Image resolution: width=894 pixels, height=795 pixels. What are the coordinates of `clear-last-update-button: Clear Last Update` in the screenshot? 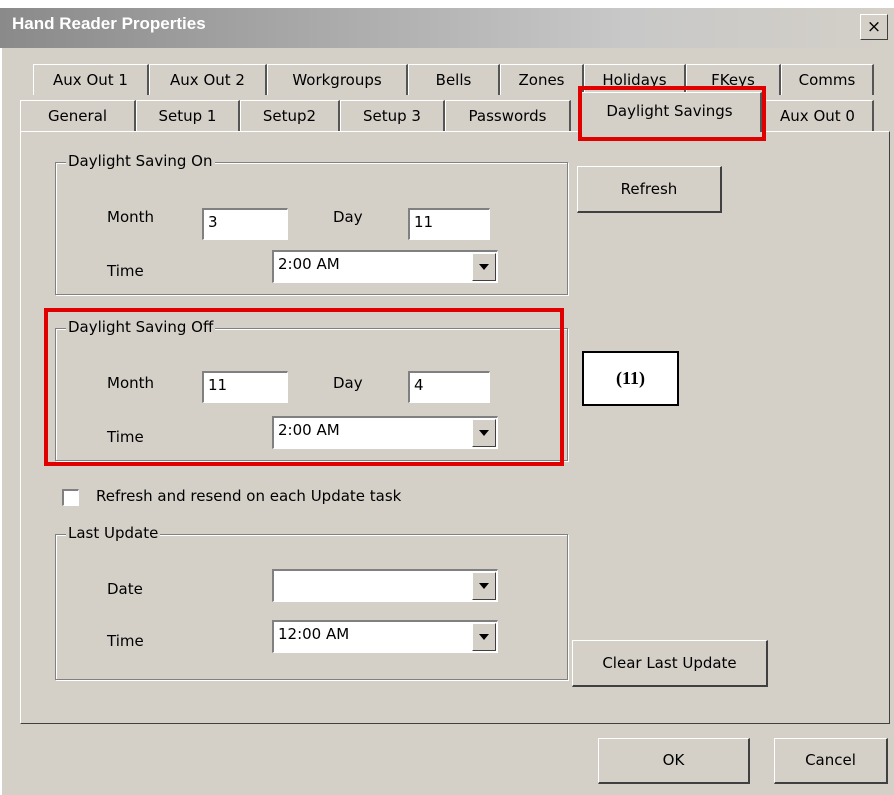 It's located at (670, 663).